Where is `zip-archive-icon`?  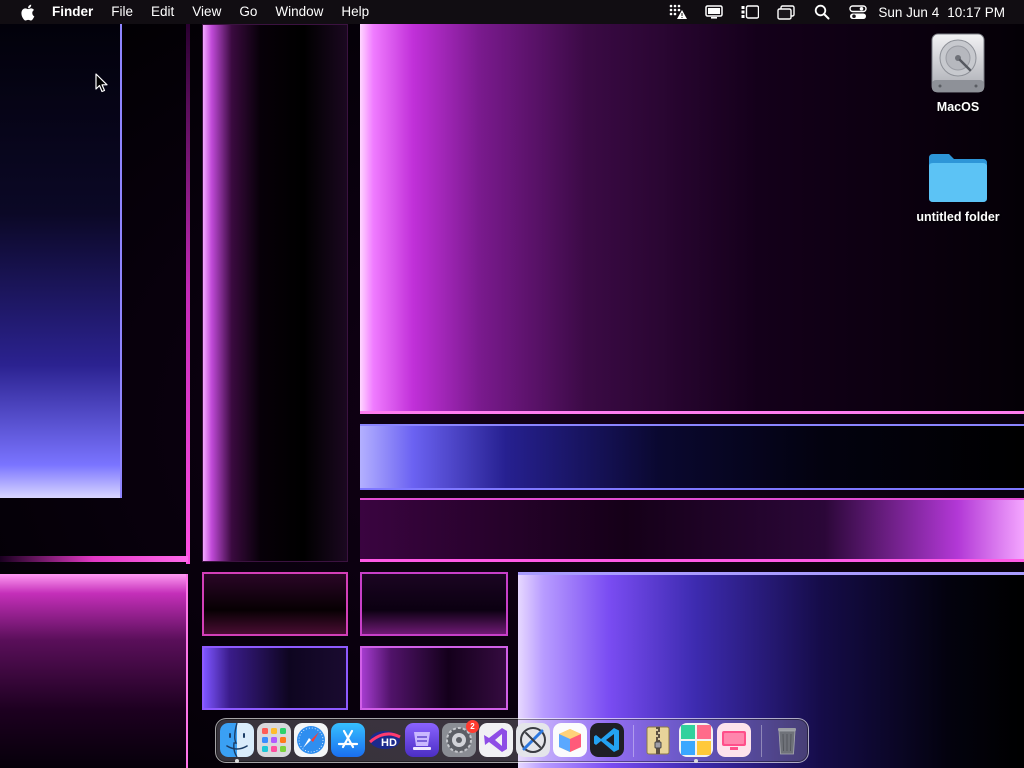 zip-archive-icon is located at coordinates (658, 740).